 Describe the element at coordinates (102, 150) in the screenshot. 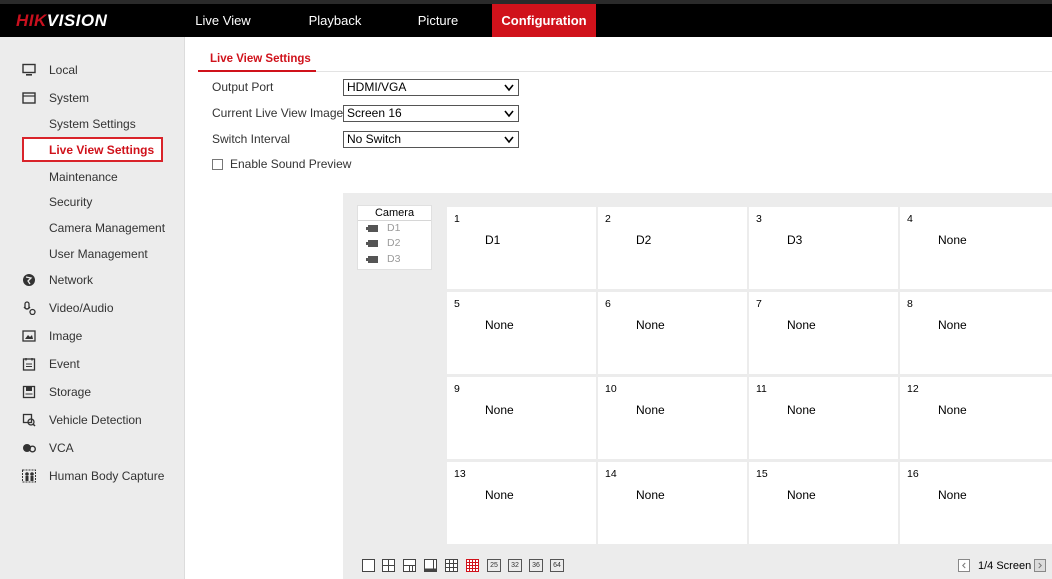

I see `sidebar-item-label: Live View Settings` at that location.